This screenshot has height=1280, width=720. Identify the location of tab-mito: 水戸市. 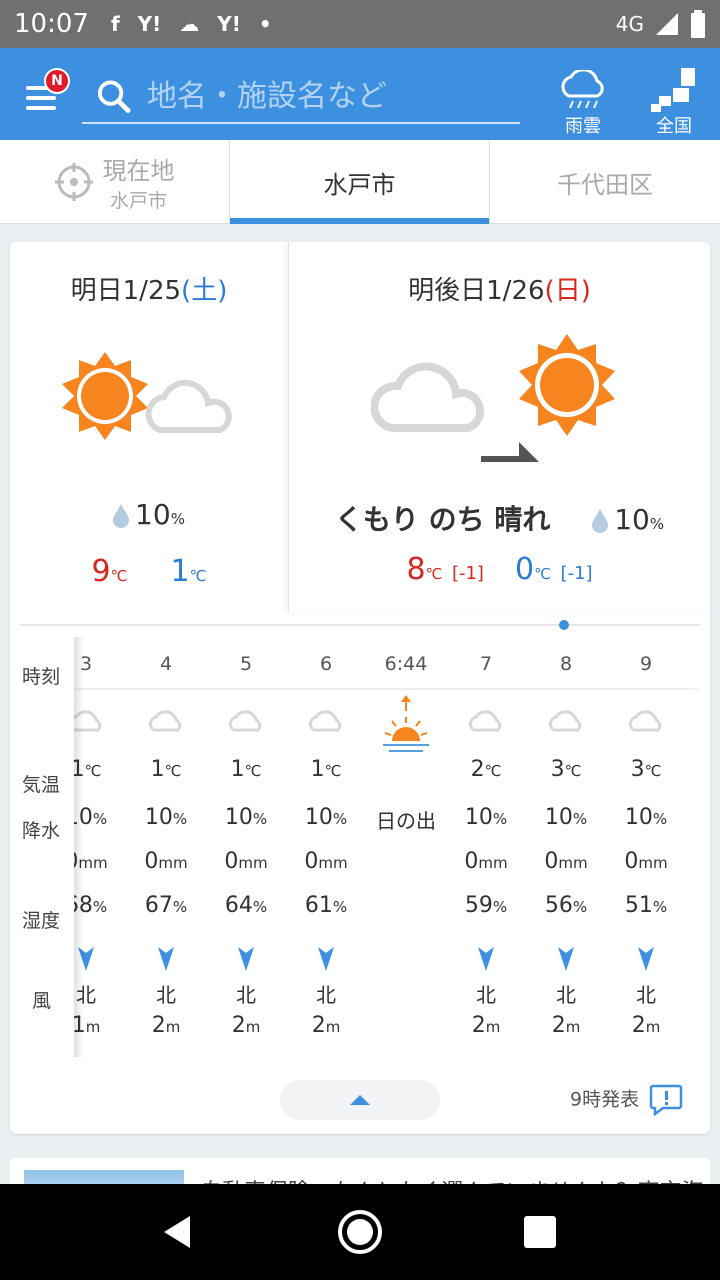
(360, 182).